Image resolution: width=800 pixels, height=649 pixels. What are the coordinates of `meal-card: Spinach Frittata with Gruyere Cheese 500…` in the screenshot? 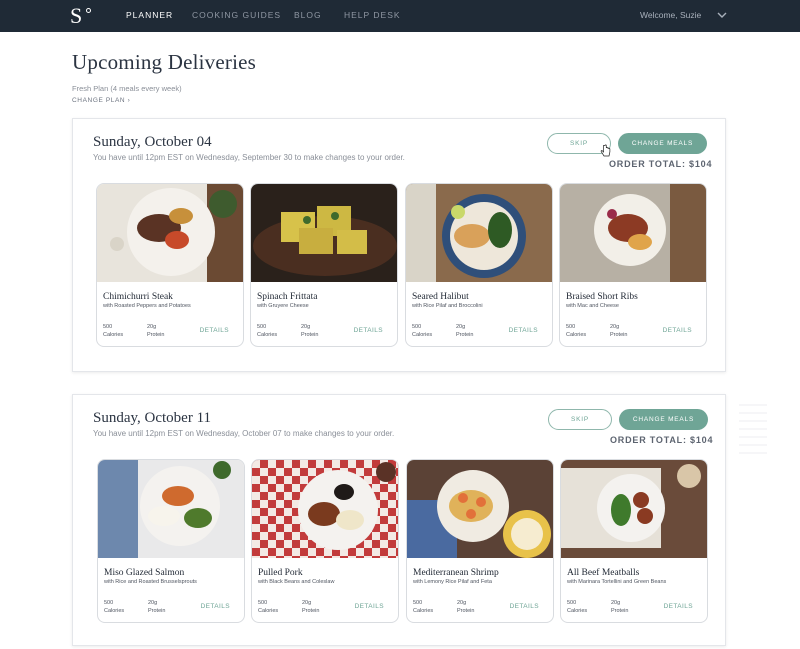 It's located at (324, 265).